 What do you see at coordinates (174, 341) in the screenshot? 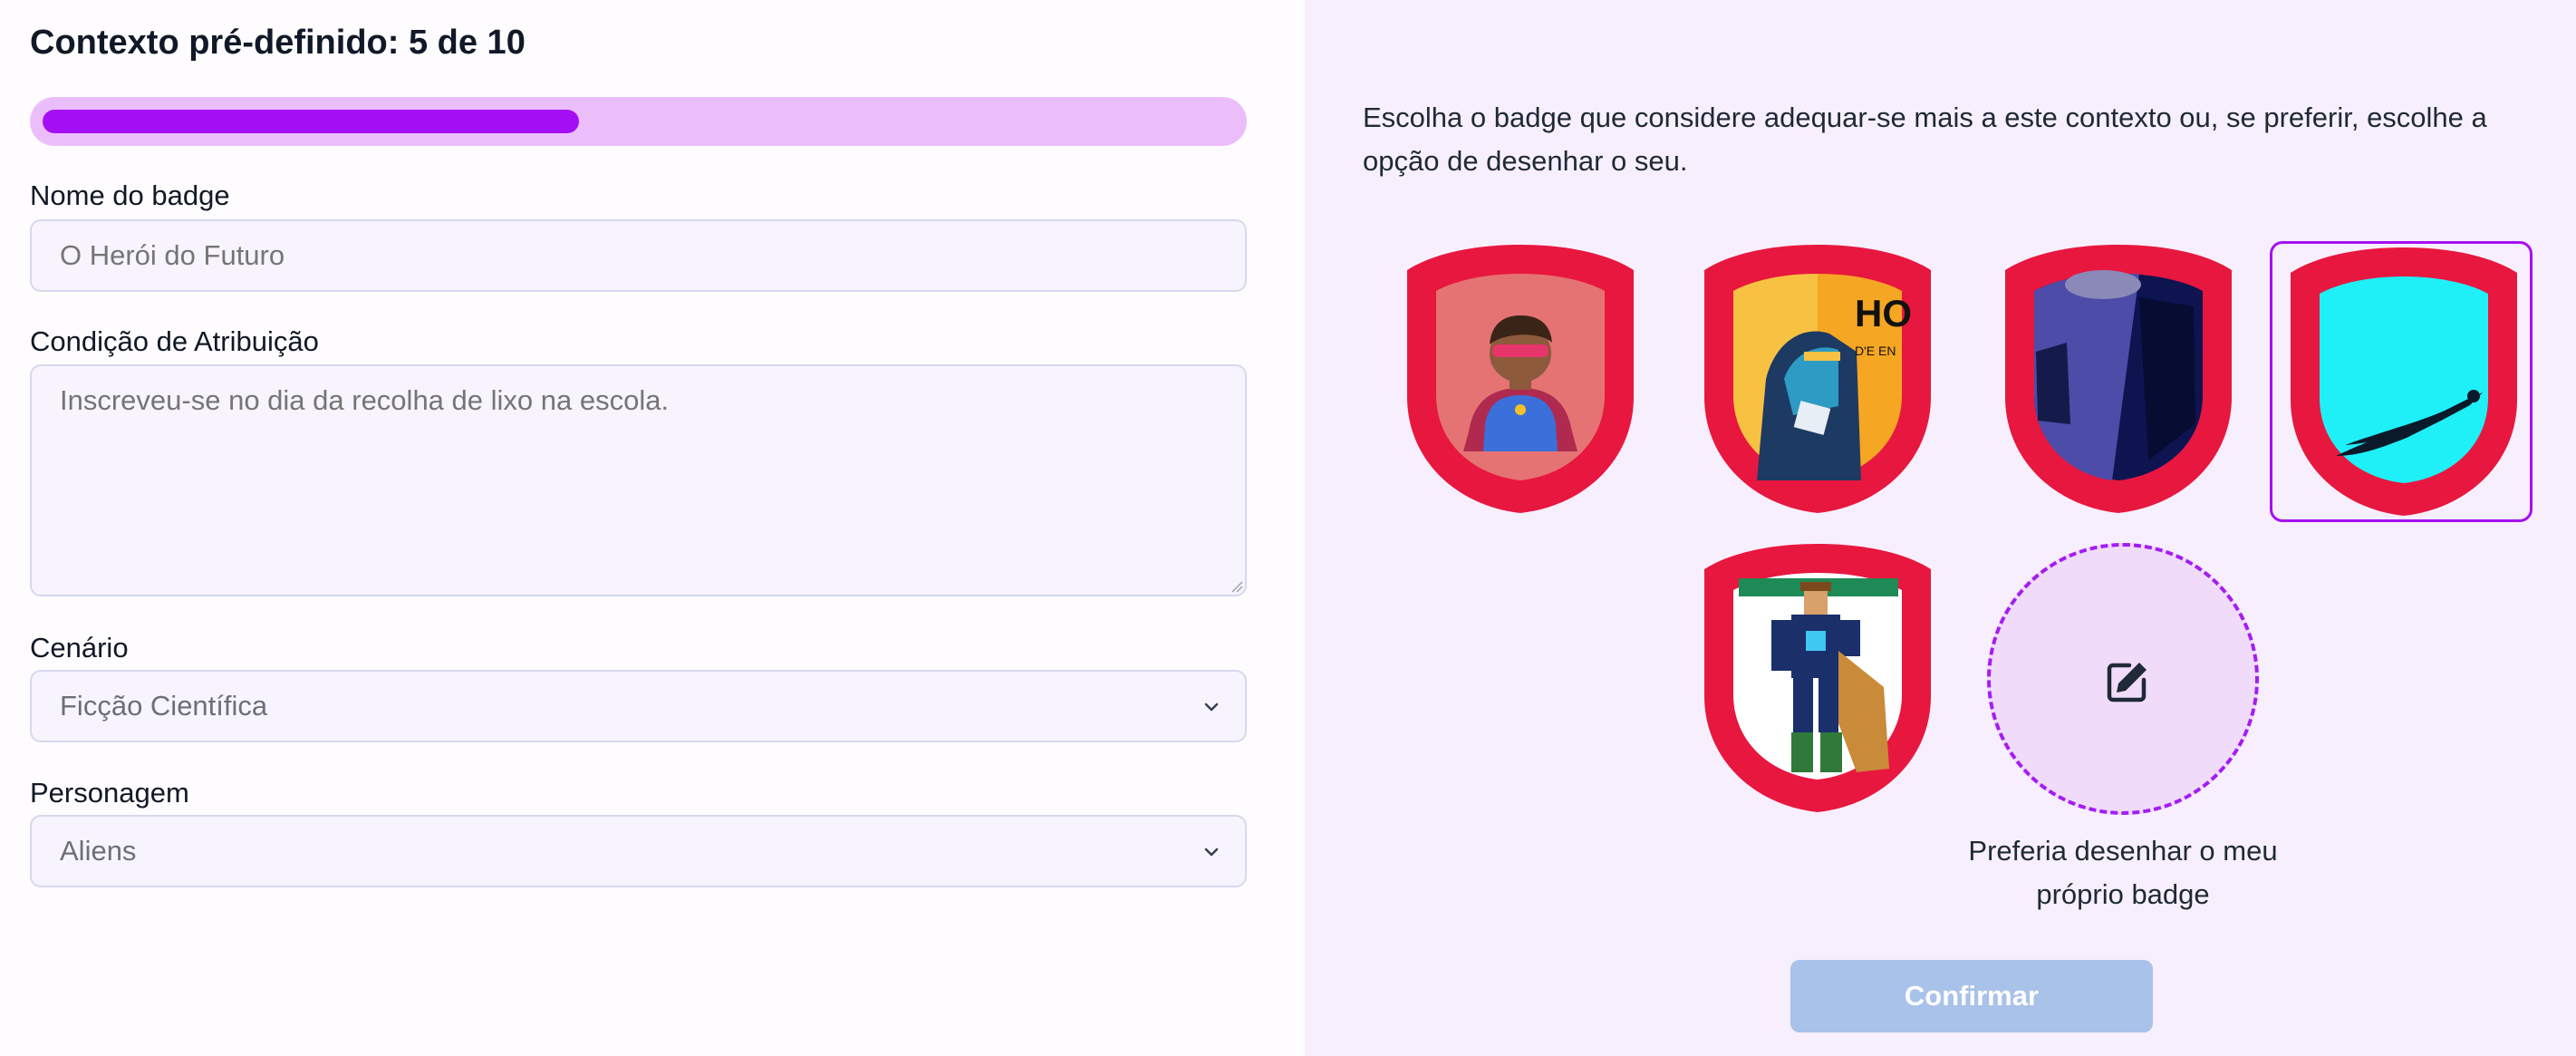
I see `condition-label: Condição de Atribuição` at bounding box center [174, 341].